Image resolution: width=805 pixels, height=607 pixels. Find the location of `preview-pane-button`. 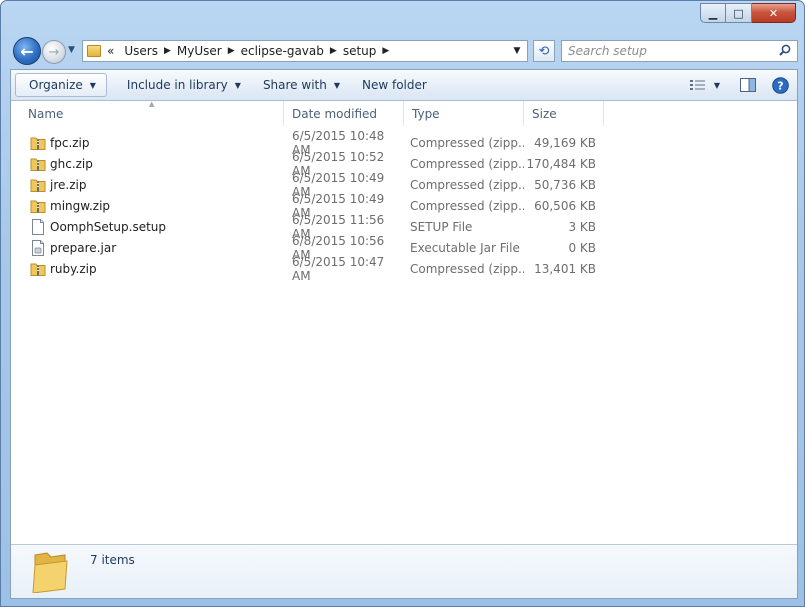

preview-pane-button is located at coordinates (748, 85).